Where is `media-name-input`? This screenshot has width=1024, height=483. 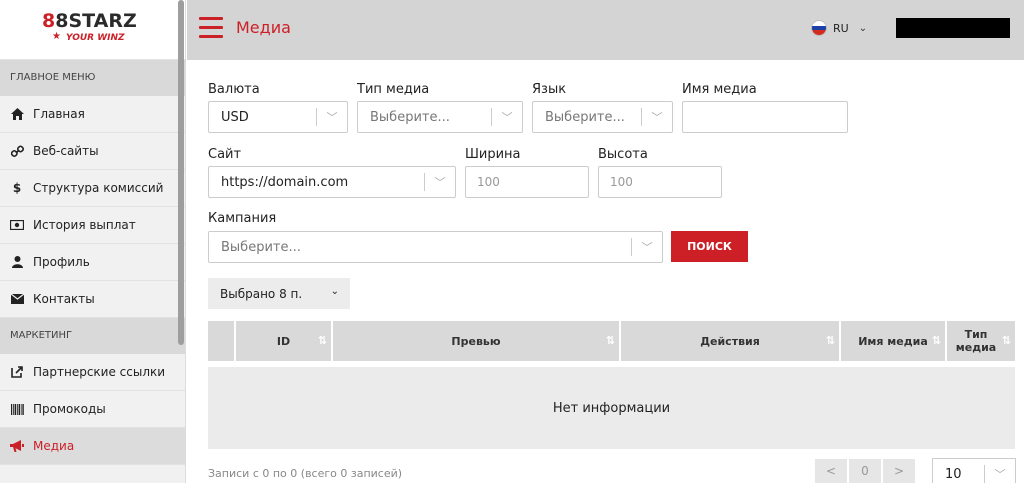 media-name-input is located at coordinates (765, 117).